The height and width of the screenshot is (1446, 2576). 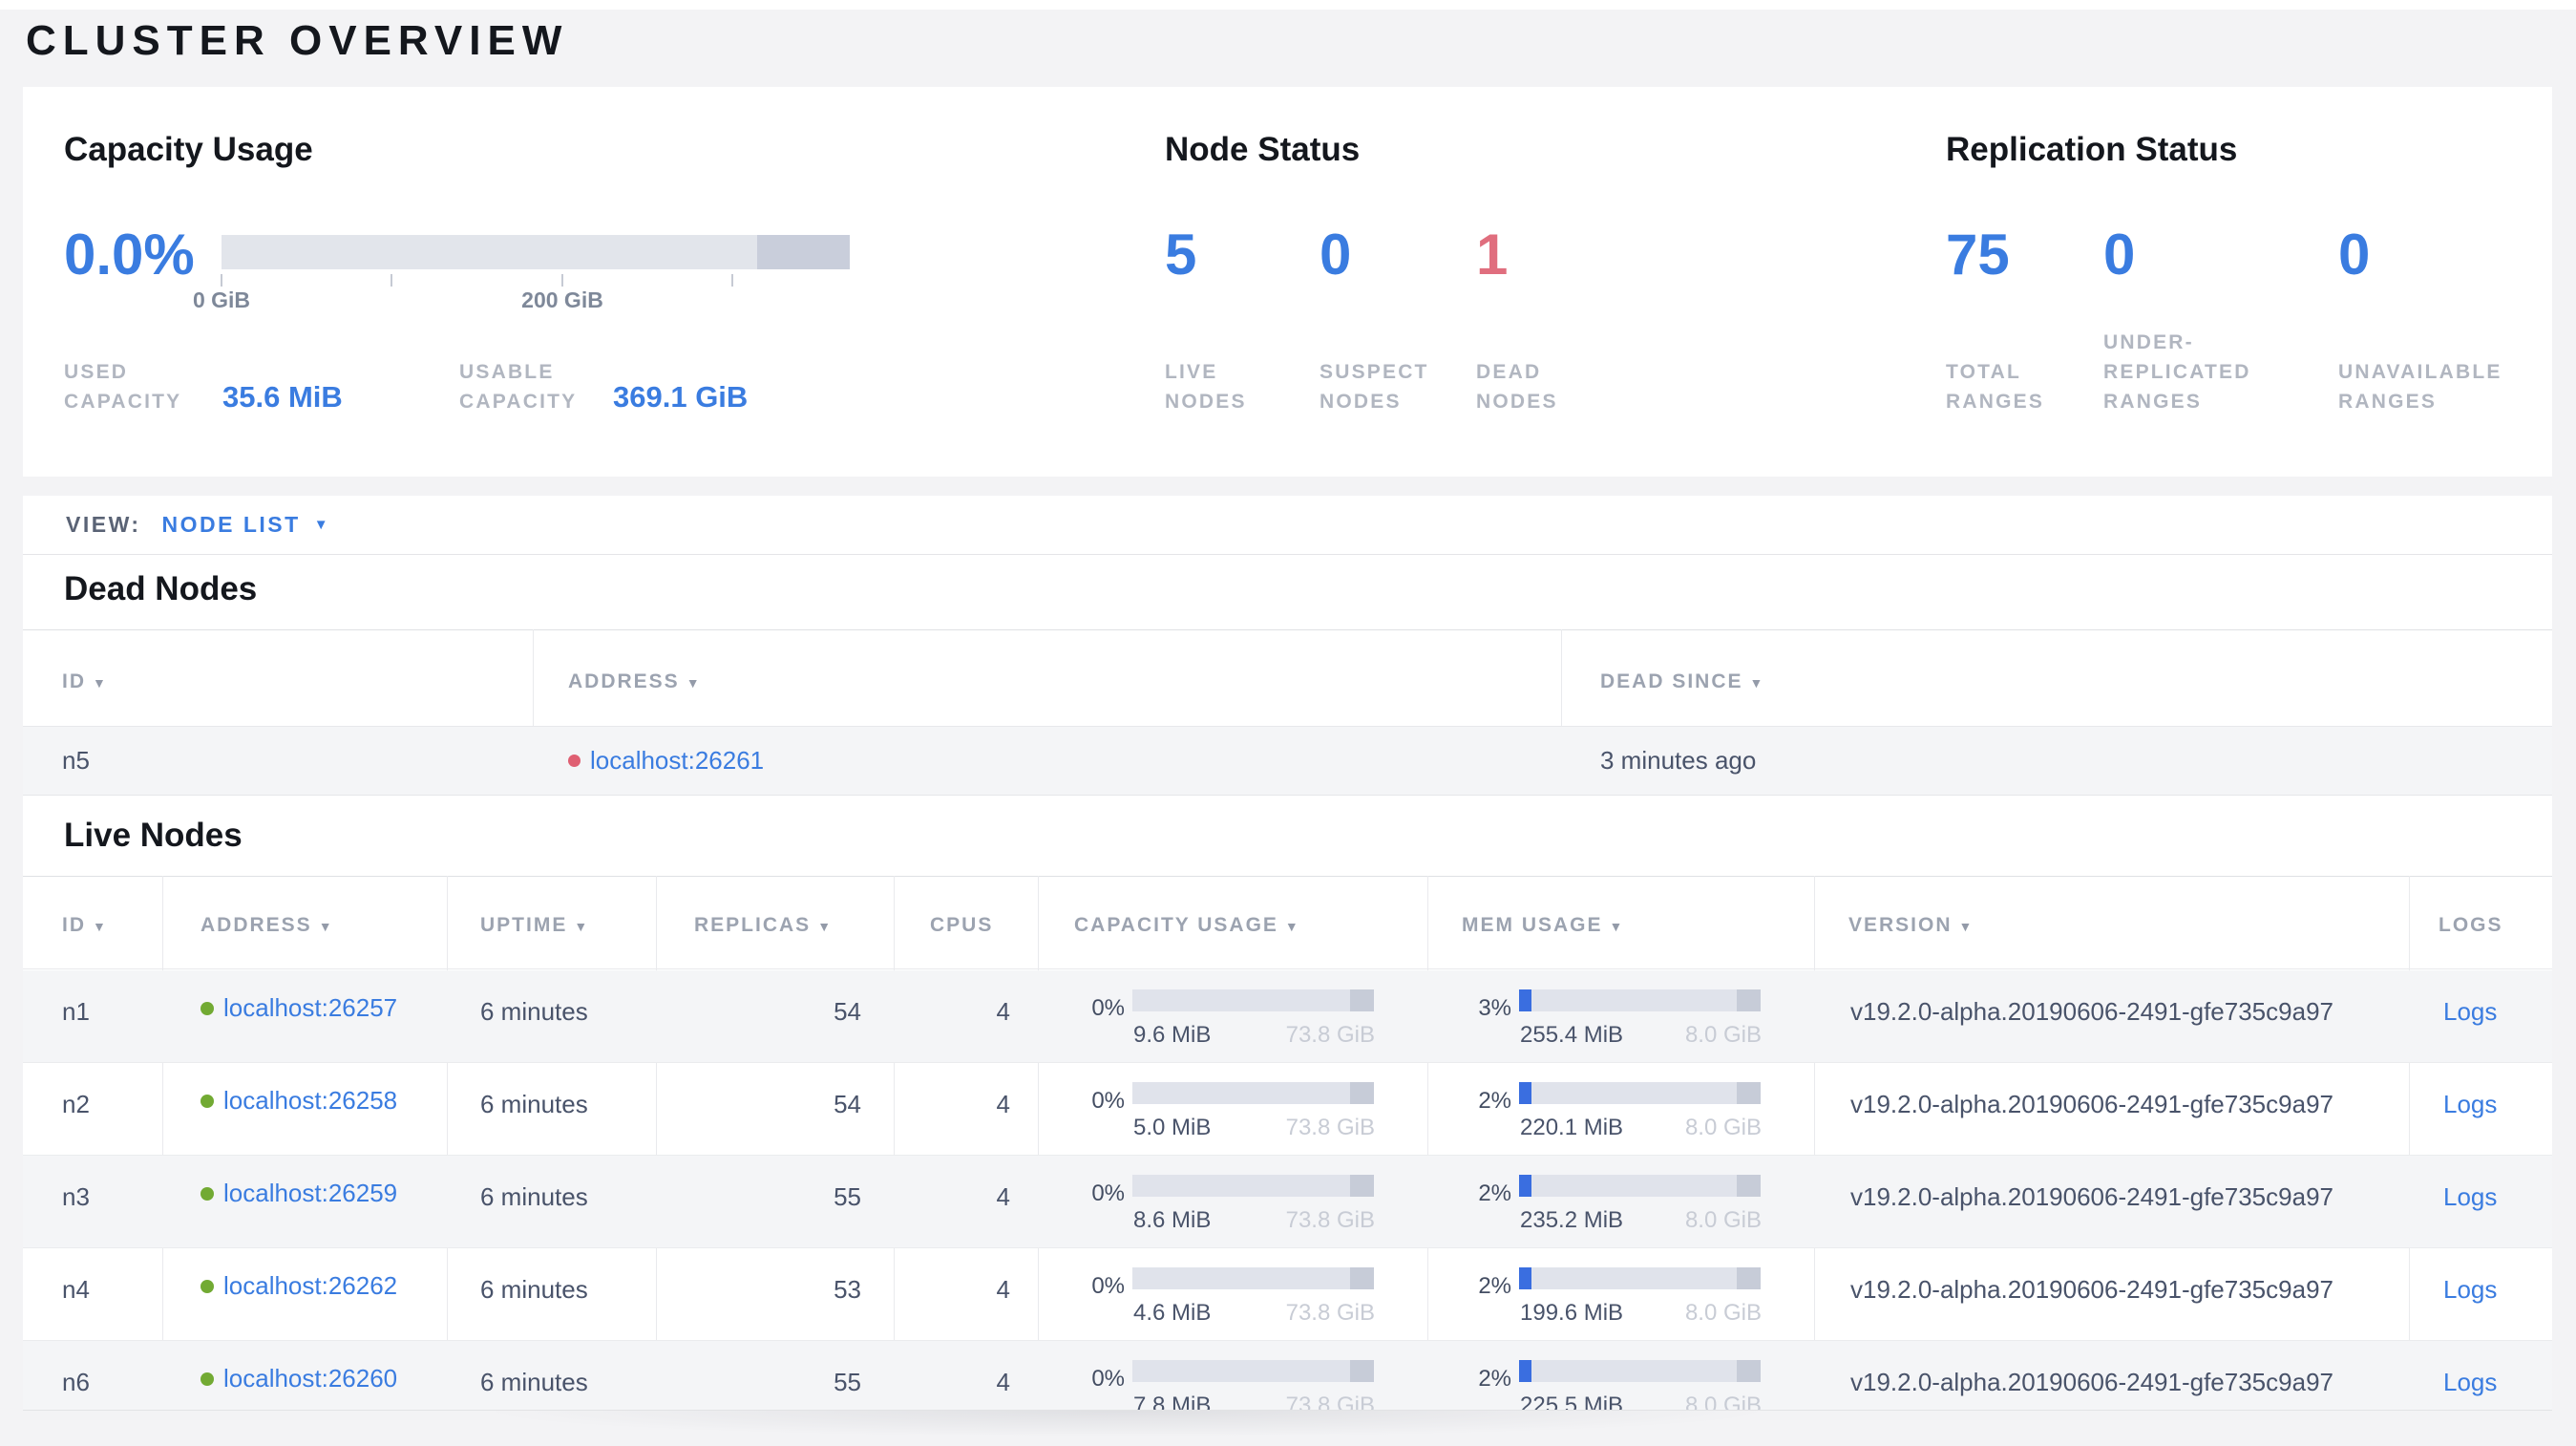 I want to click on node-address-link: localhost:26258, so click(x=310, y=1101).